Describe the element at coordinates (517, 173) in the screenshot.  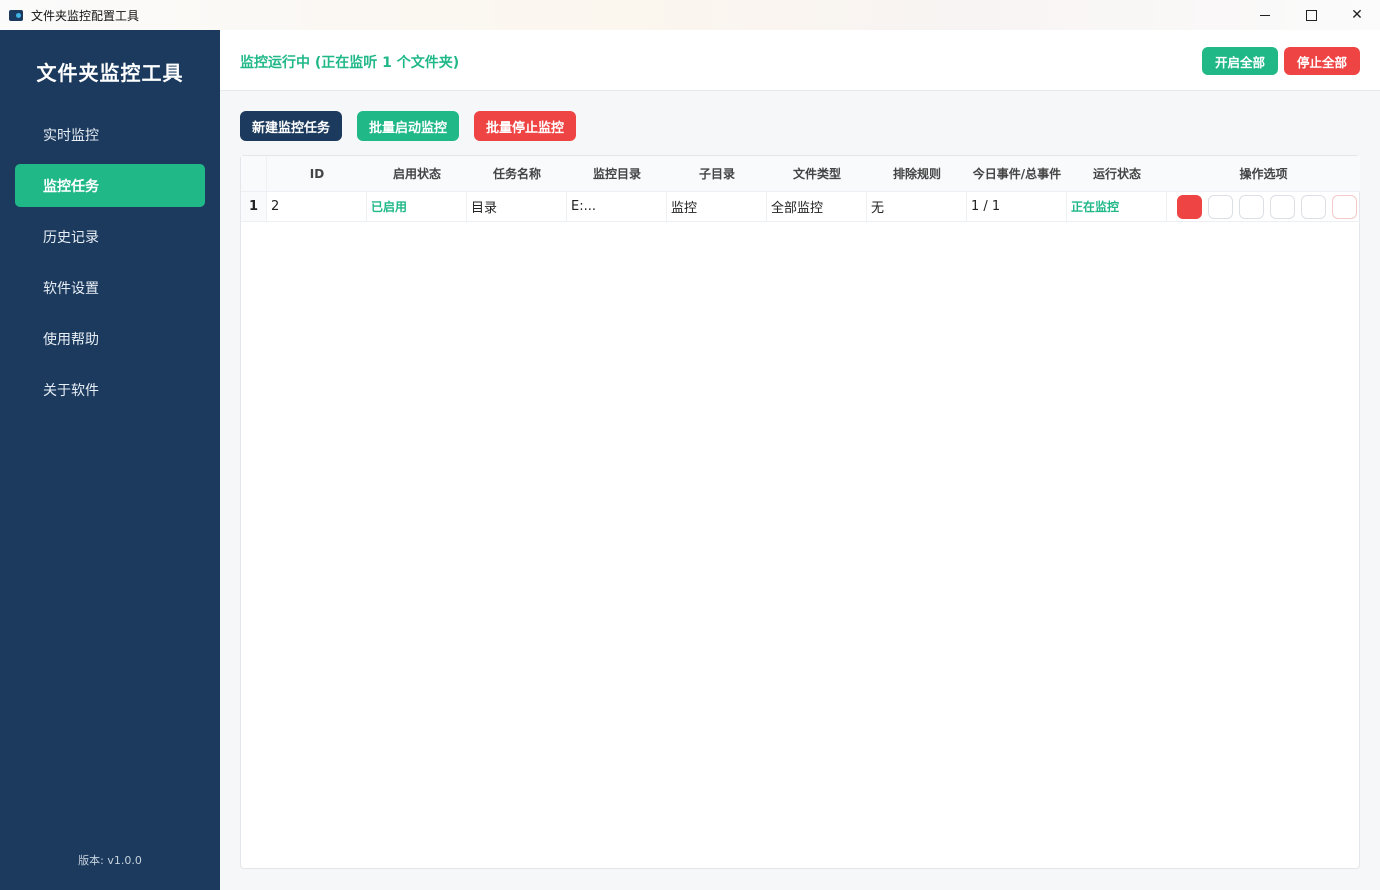
I see `column-header-name: 任务名称` at that location.